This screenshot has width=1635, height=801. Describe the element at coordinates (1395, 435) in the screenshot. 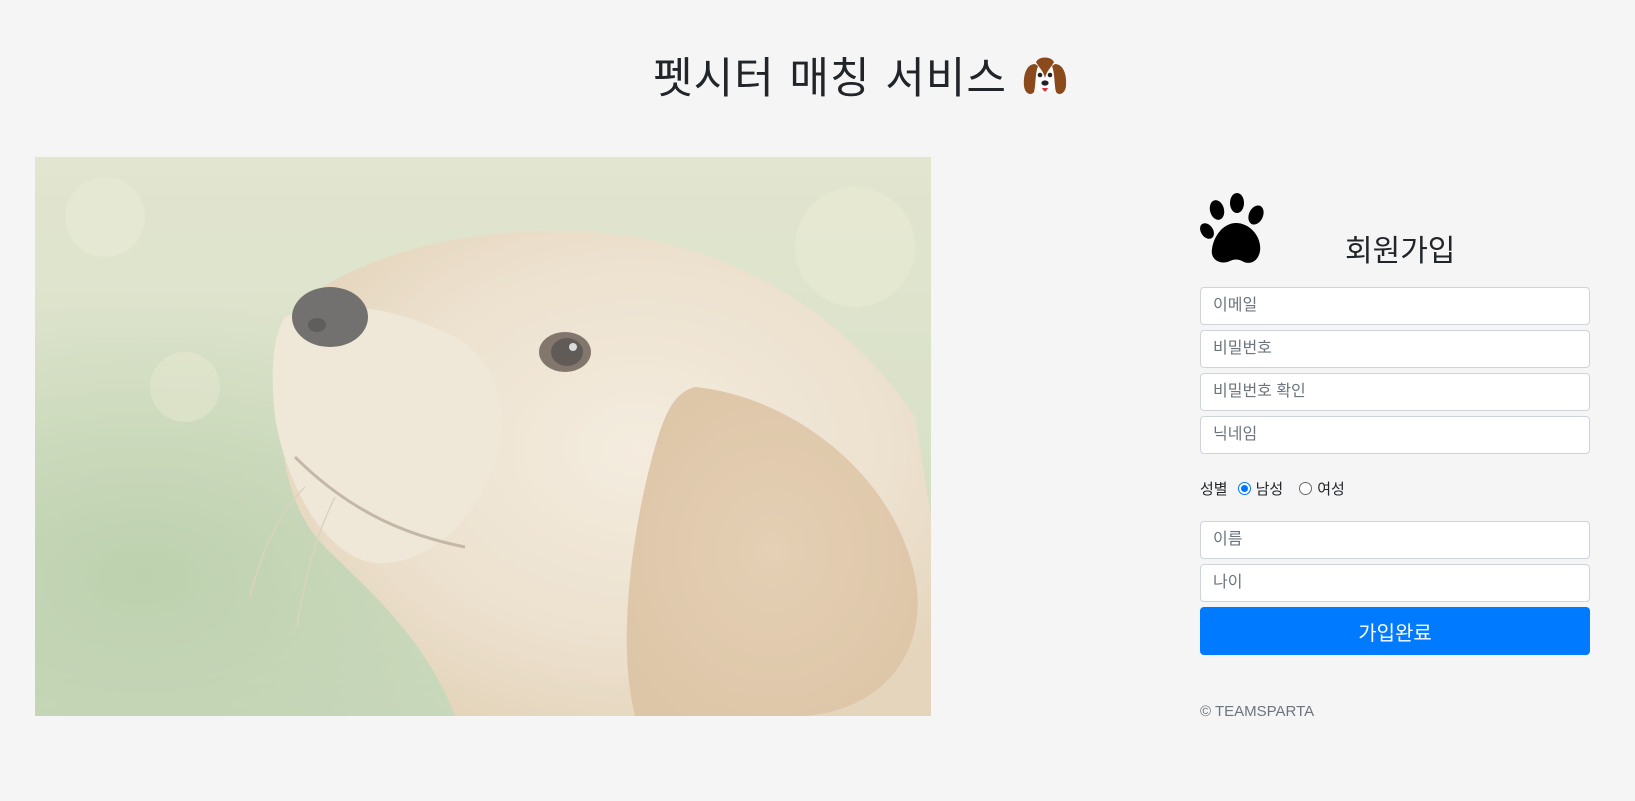

I see `nickname-field` at that location.